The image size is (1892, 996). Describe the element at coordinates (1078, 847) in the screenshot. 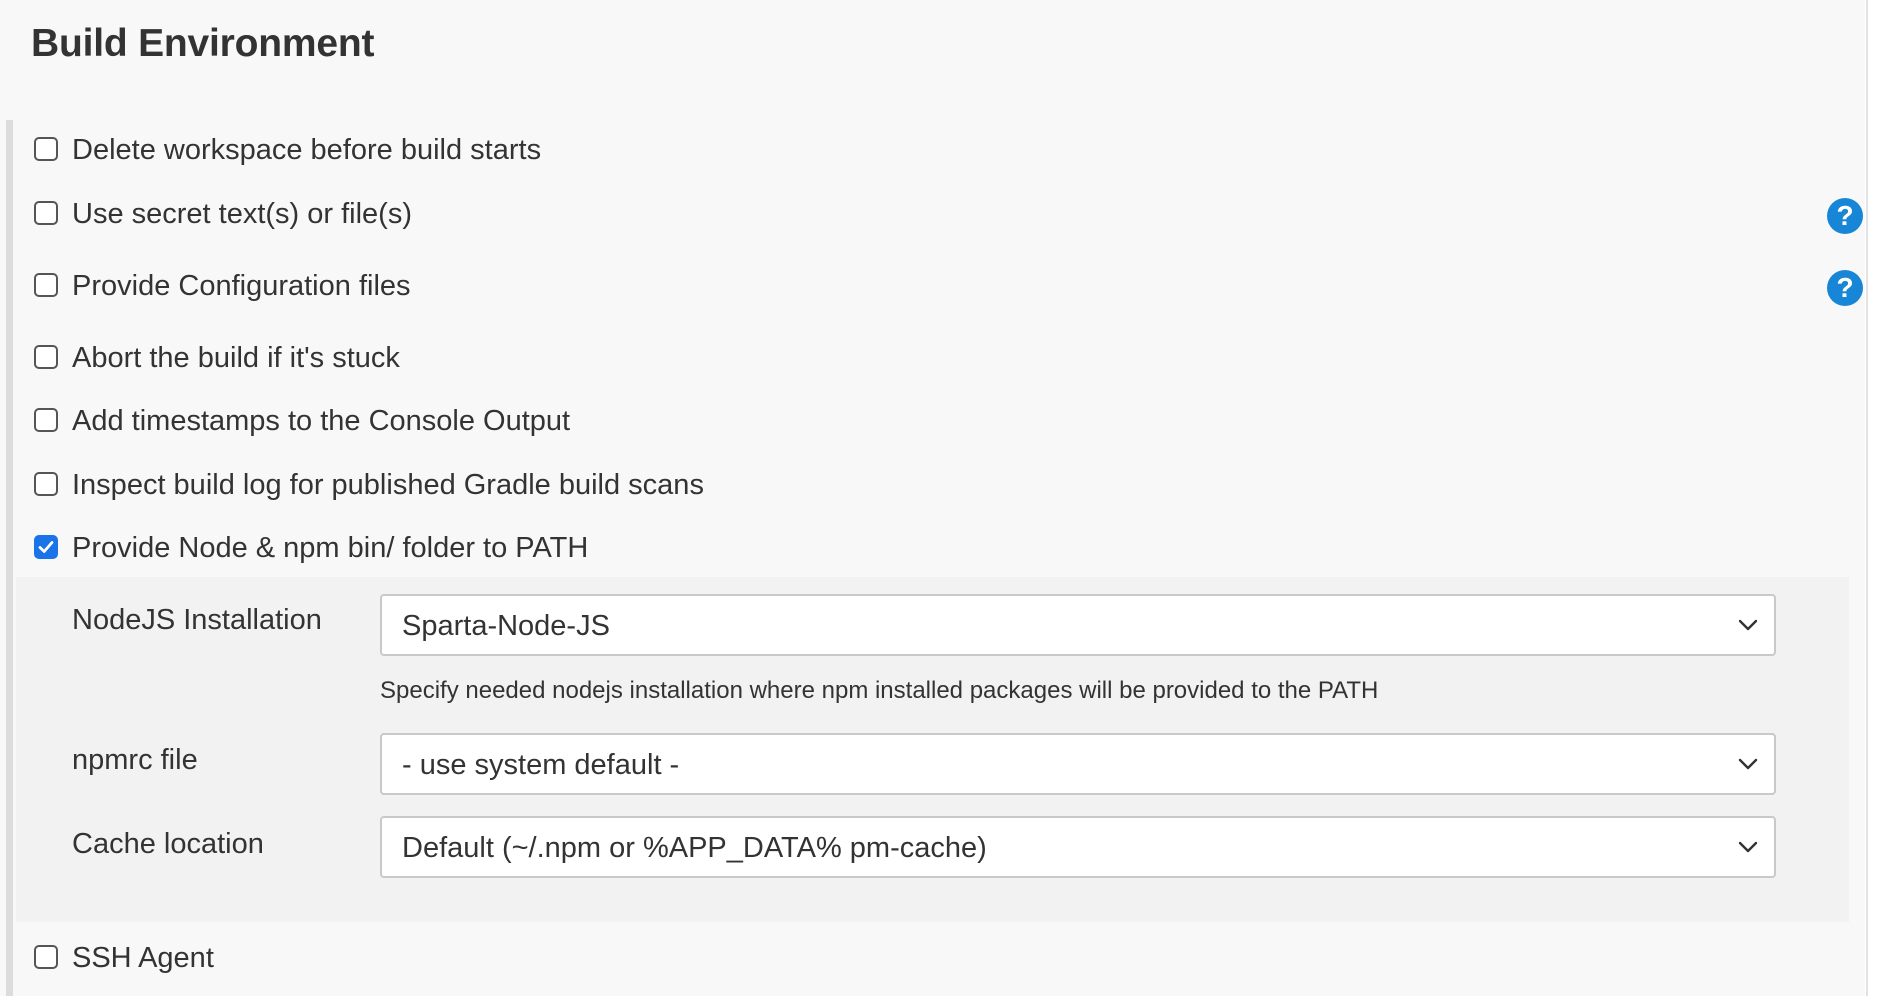

I see `cache-location-select: Default (~/.npm or %APP_DATA% pm-cache)` at that location.